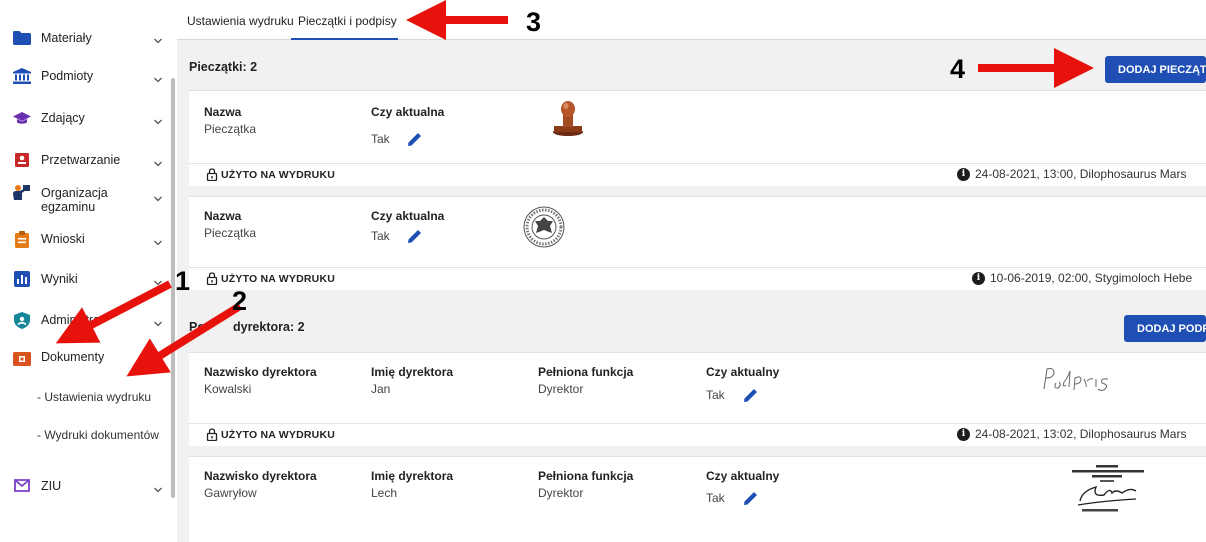 The height and width of the screenshot is (542, 1206). Describe the element at coordinates (22, 160) in the screenshot. I see `id-card-icon` at that location.